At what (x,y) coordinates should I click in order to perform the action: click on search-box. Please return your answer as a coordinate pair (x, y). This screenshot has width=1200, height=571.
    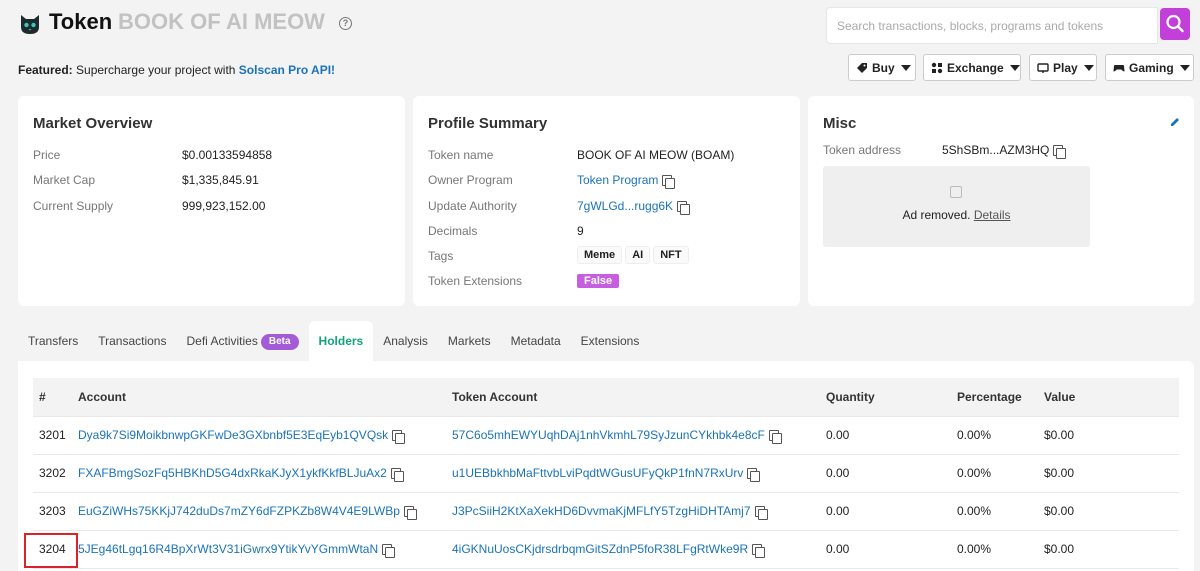
    Looking at the image, I should click on (992, 25).